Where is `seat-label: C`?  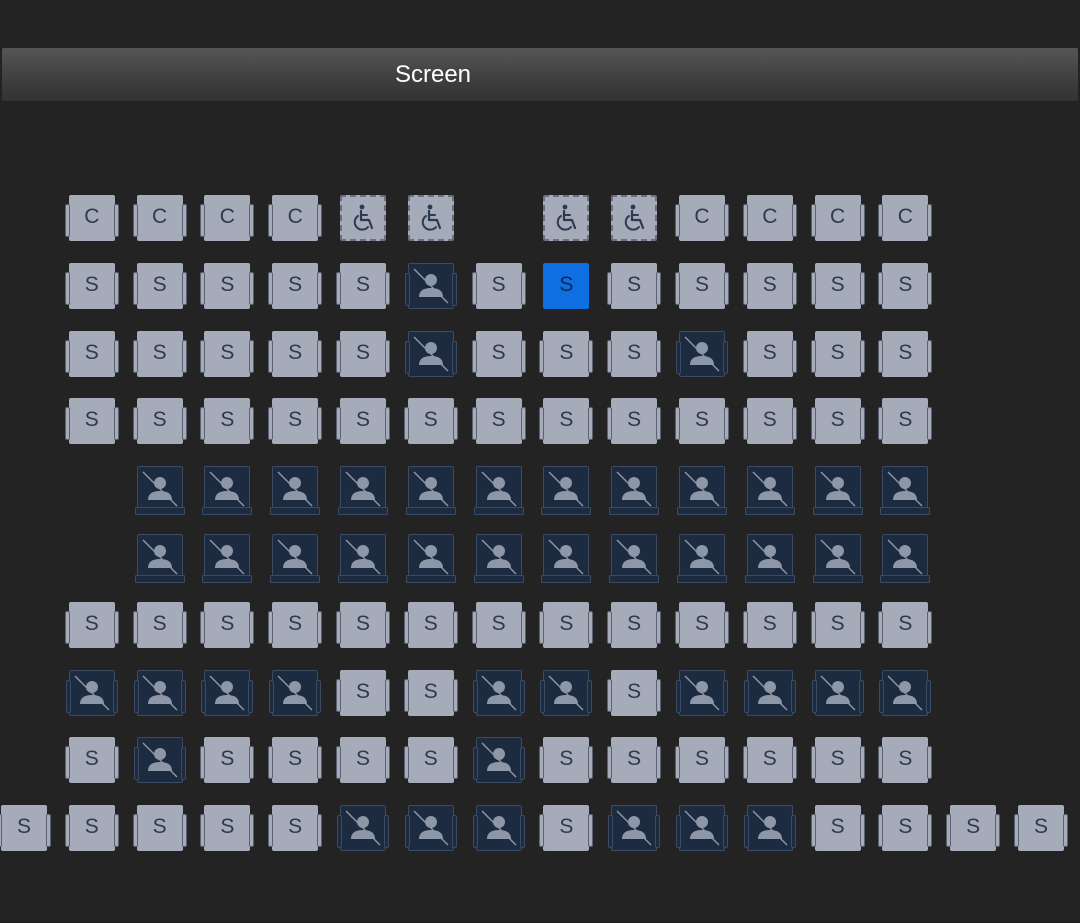
seat-label: C is located at coordinates (905, 216).